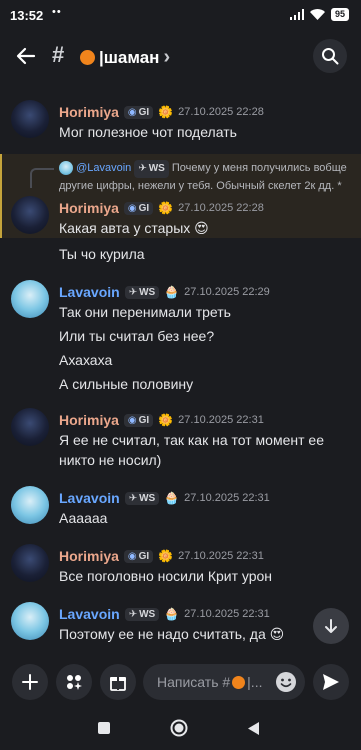 The width and height of the screenshot is (361, 750). Describe the element at coordinates (172, 634) in the screenshot. I see `message-text: Поэтому ее не надо считать, да 😍` at that location.